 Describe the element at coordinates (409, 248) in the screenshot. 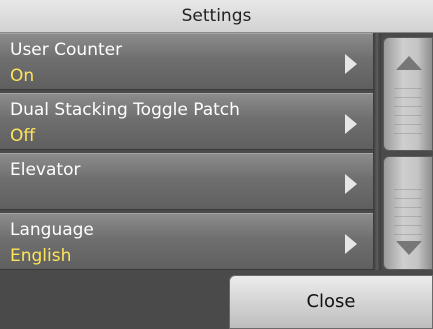

I see `scroll-down-icon` at that location.